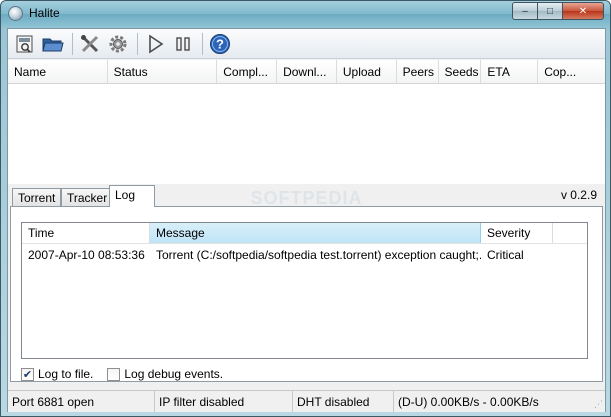  What do you see at coordinates (460, 71) in the screenshot?
I see `column-seeds: Seeds` at bounding box center [460, 71].